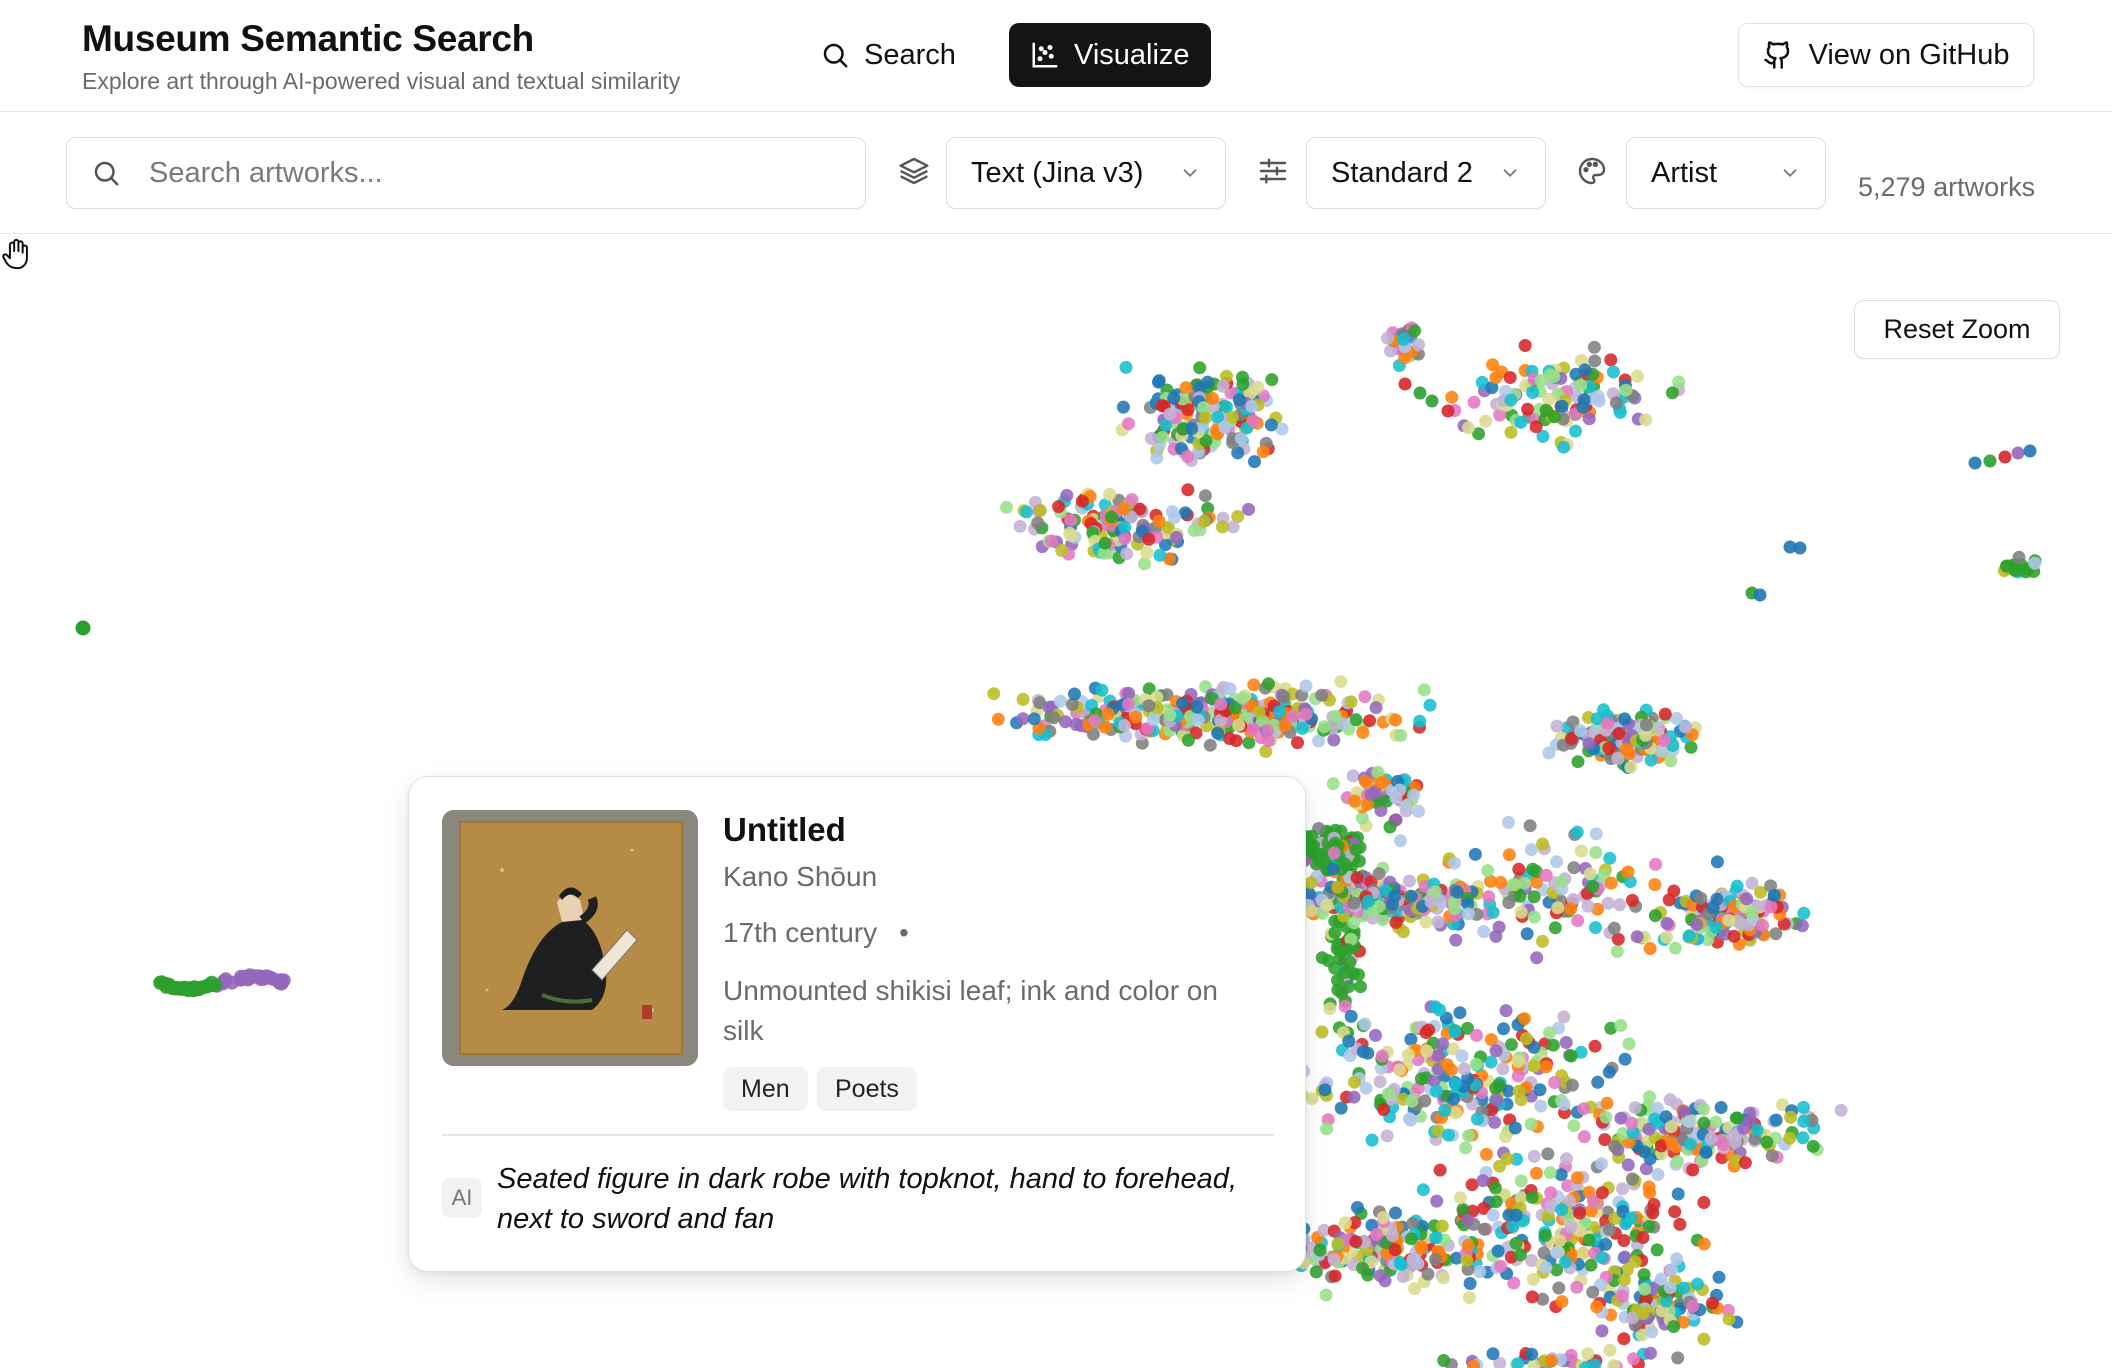 This screenshot has height=1368, width=2112. What do you see at coordinates (1110, 55) in the screenshot?
I see `nav-visualize-button: Visualize` at bounding box center [1110, 55].